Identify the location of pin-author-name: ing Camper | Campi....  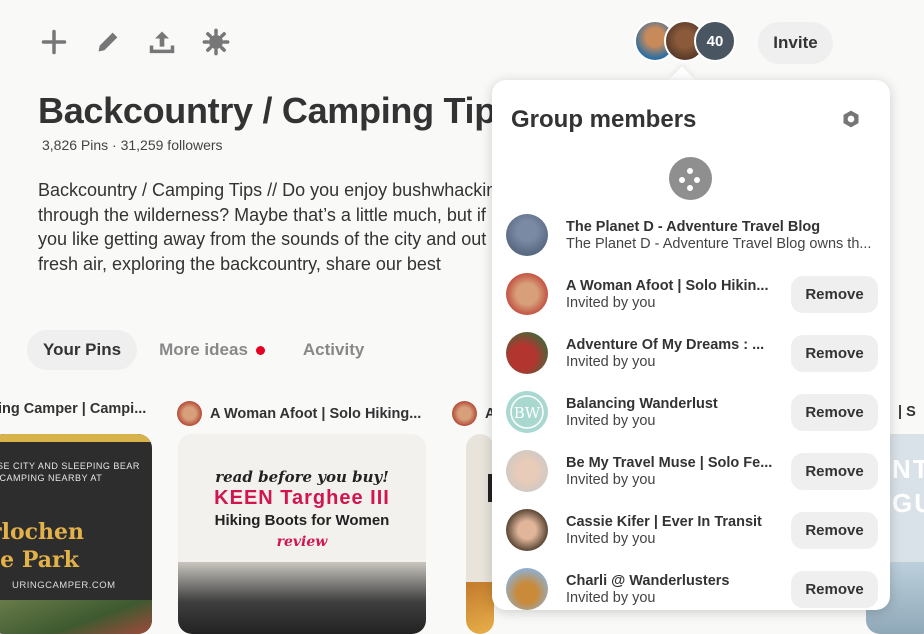
(73, 409).